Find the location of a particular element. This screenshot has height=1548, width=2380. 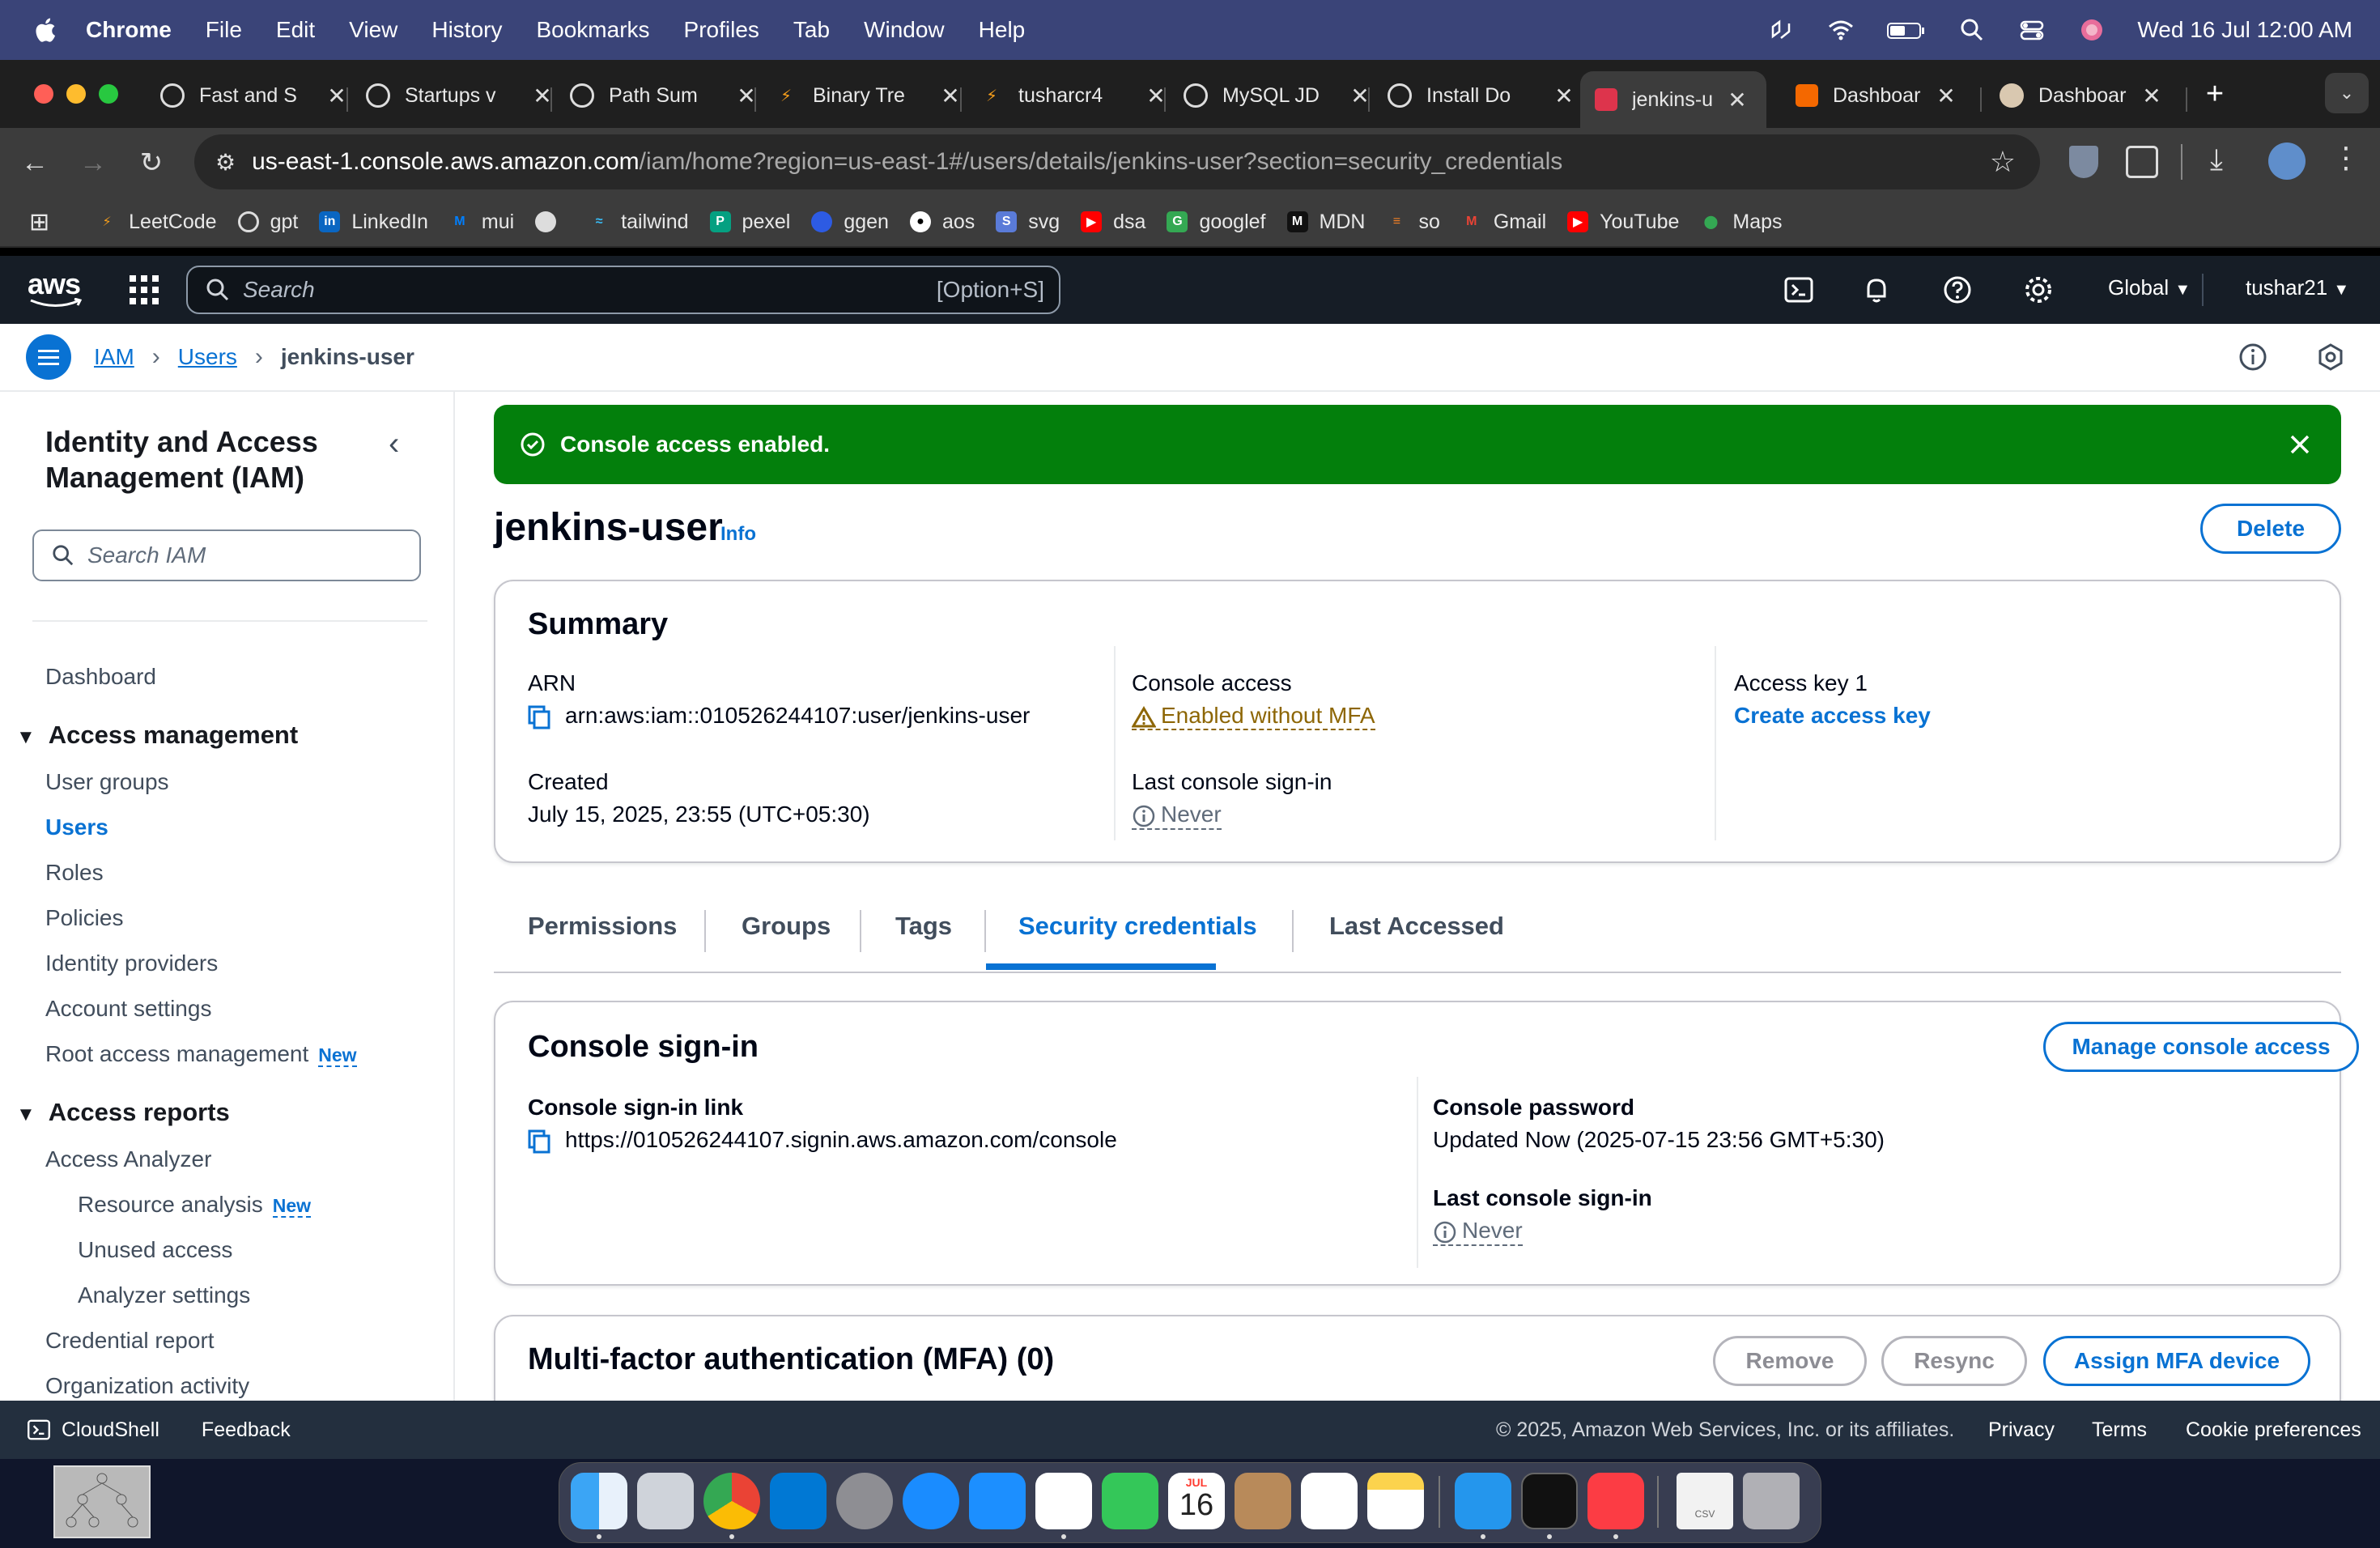

facetime-icon is located at coordinates (1130, 1501).